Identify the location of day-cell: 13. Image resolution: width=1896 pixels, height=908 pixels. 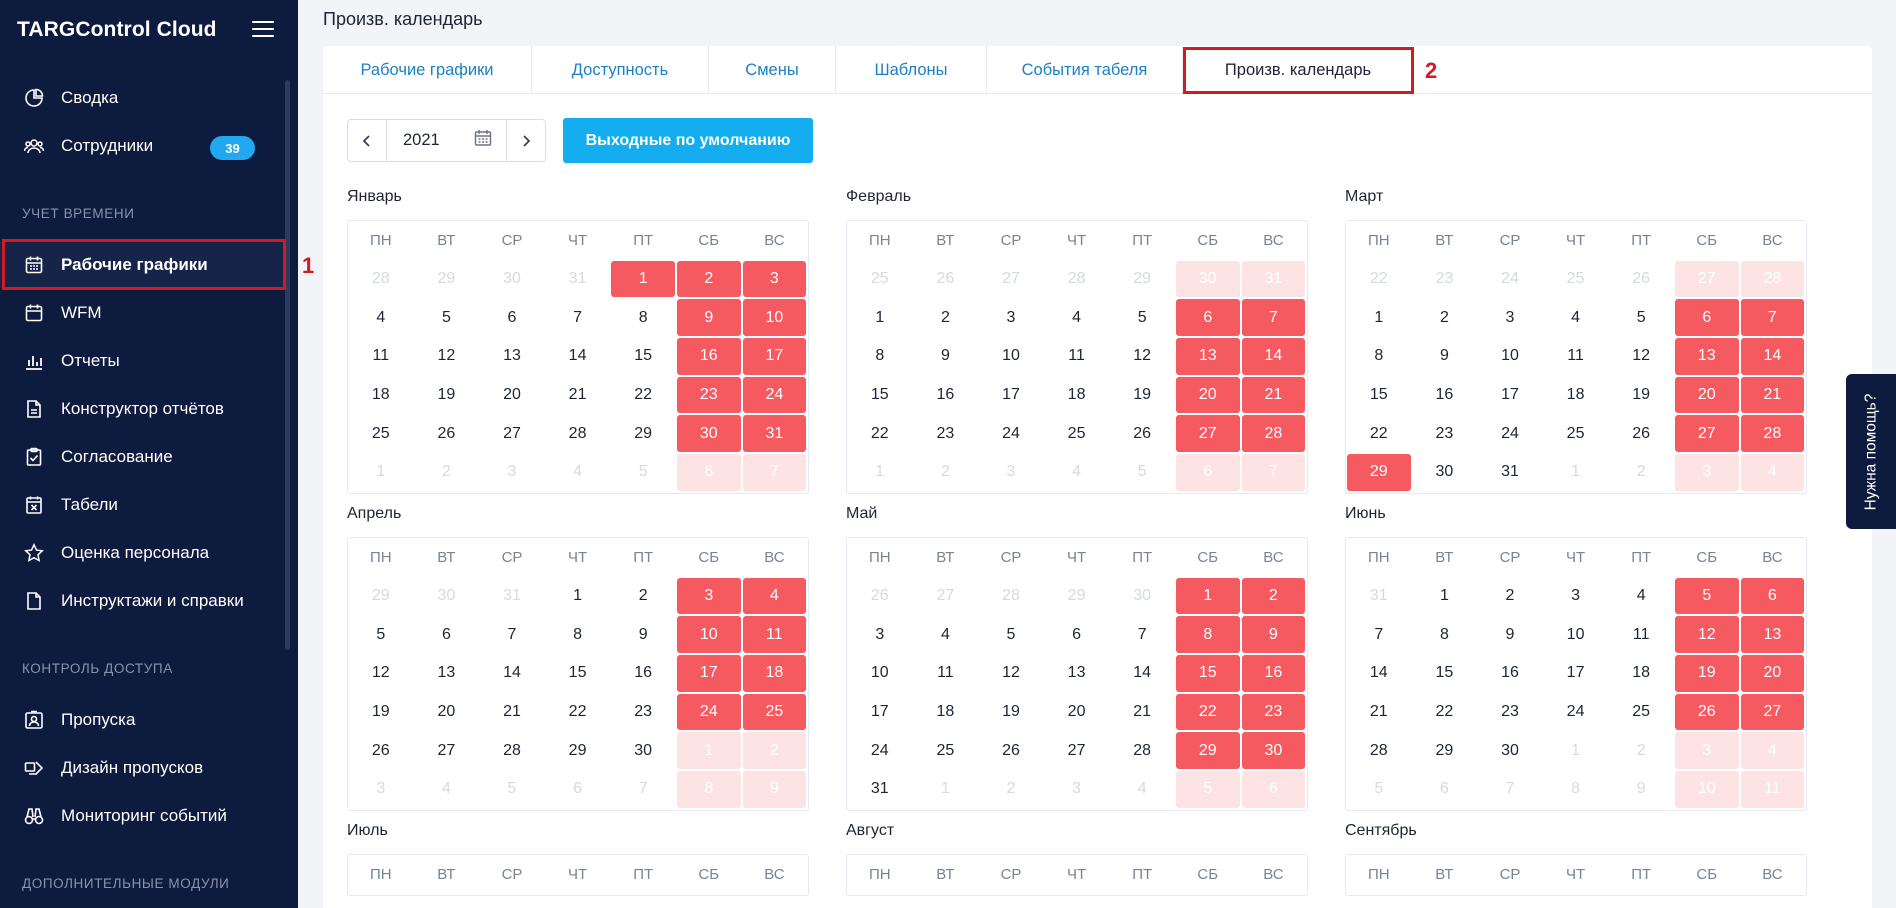
(447, 673).